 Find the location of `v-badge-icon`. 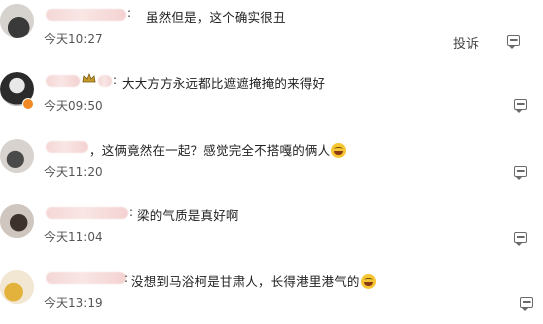

v-badge-icon is located at coordinates (28, 104).